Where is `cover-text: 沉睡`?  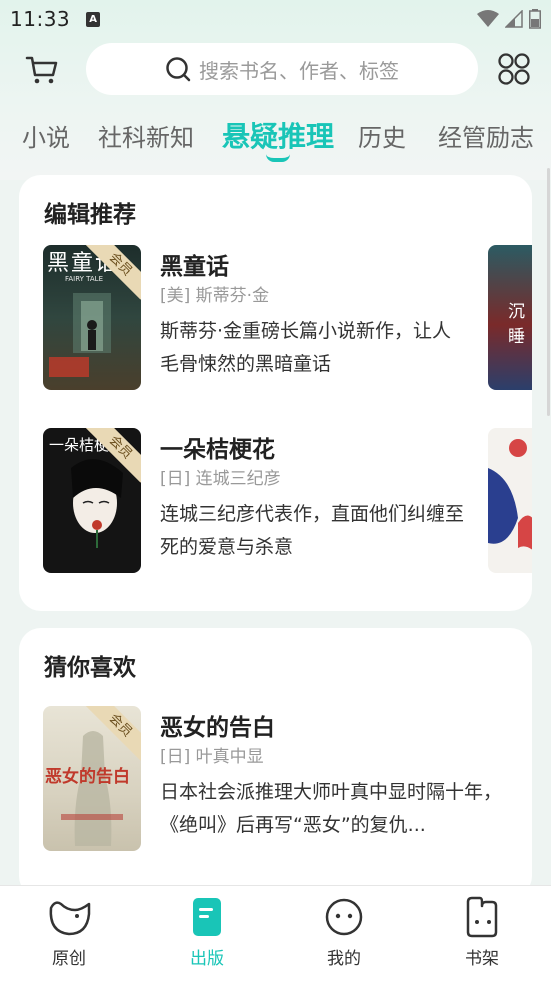
cover-text: 沉睡 is located at coordinates (516, 324).